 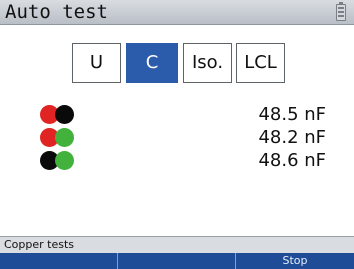 I want to click on measurement-row-black-green: 48.6 nF, so click(x=177, y=161).